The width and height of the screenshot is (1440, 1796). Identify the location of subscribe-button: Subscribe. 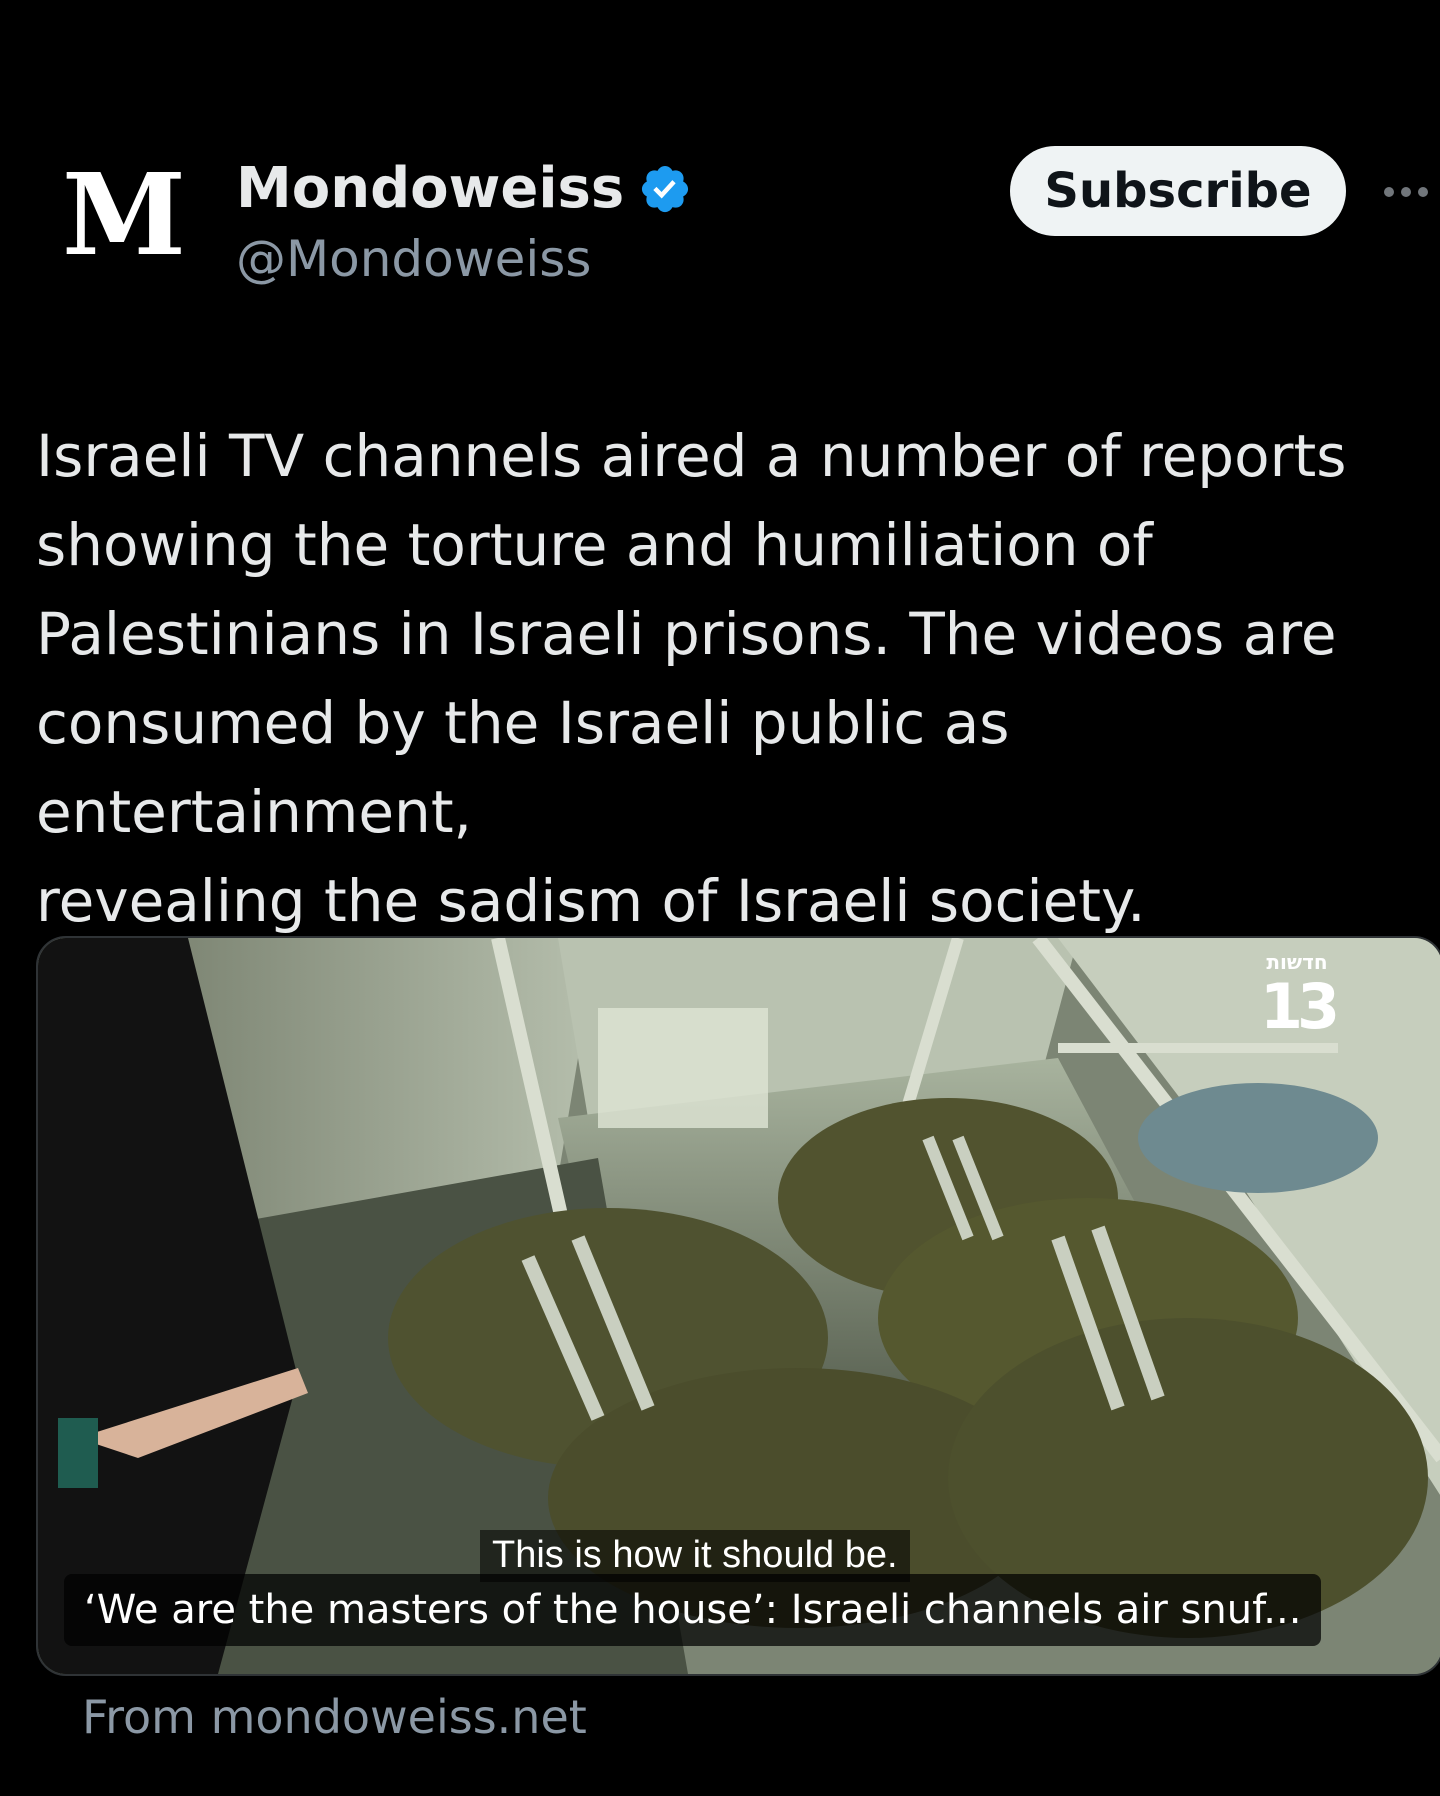
(1178, 191).